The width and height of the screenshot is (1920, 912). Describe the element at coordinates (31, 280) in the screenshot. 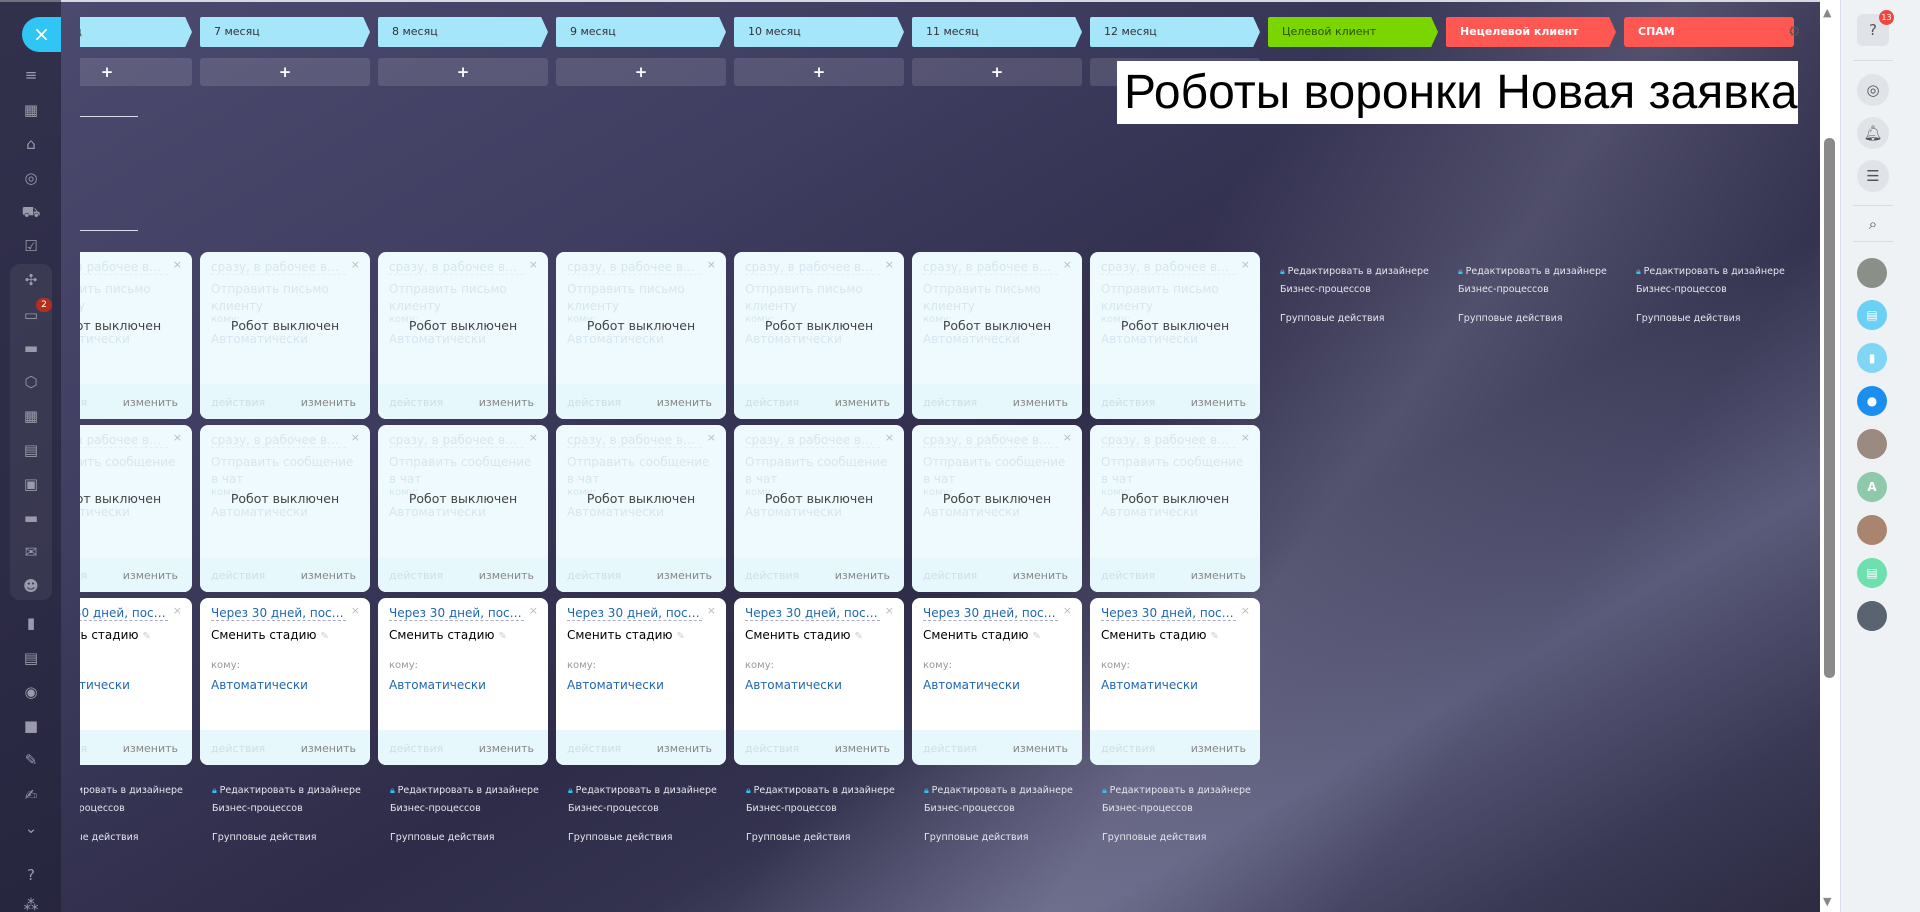

I see `sites-icon: ✣` at that location.